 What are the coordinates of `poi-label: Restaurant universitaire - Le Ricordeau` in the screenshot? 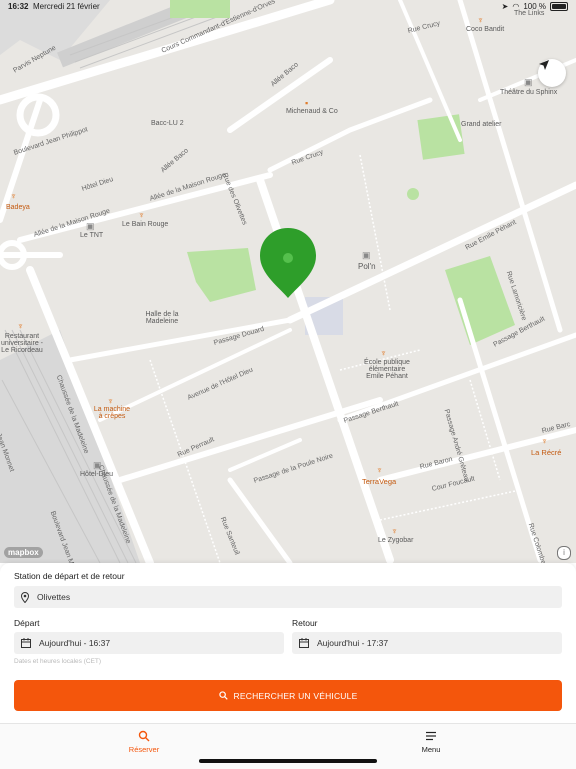 It's located at (21, 343).